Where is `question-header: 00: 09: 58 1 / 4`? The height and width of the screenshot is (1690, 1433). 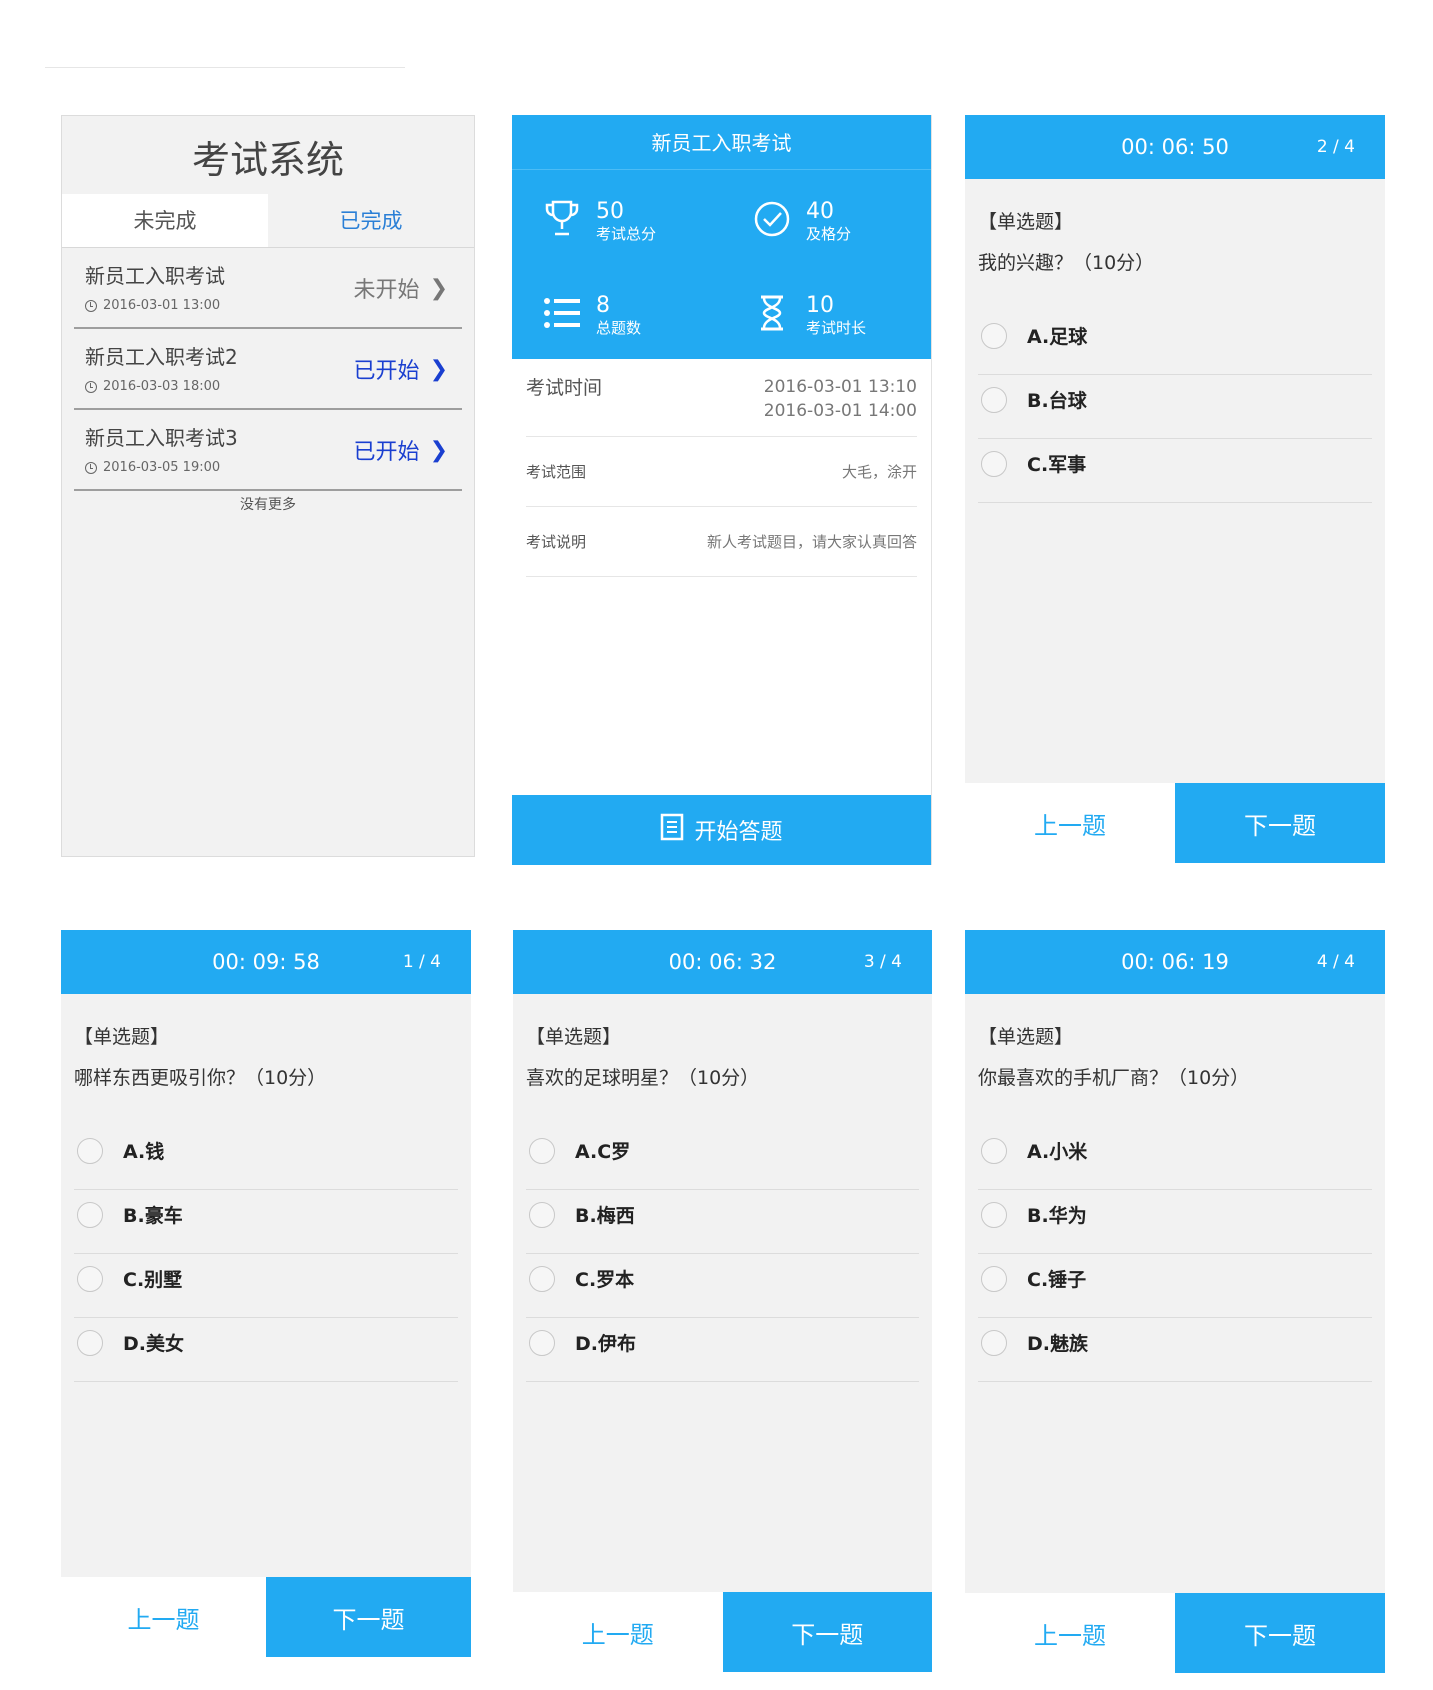
question-header: 00: 09: 58 1 / 4 is located at coordinates (266, 962).